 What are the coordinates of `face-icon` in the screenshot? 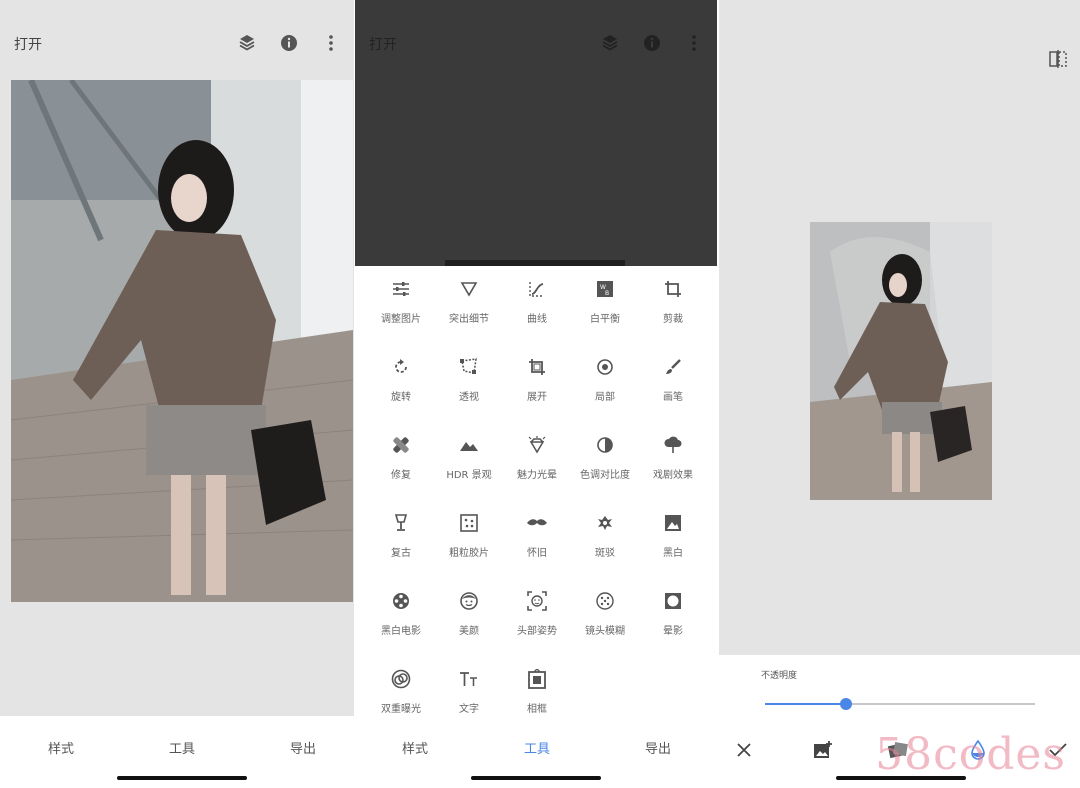 It's located at (469, 601).